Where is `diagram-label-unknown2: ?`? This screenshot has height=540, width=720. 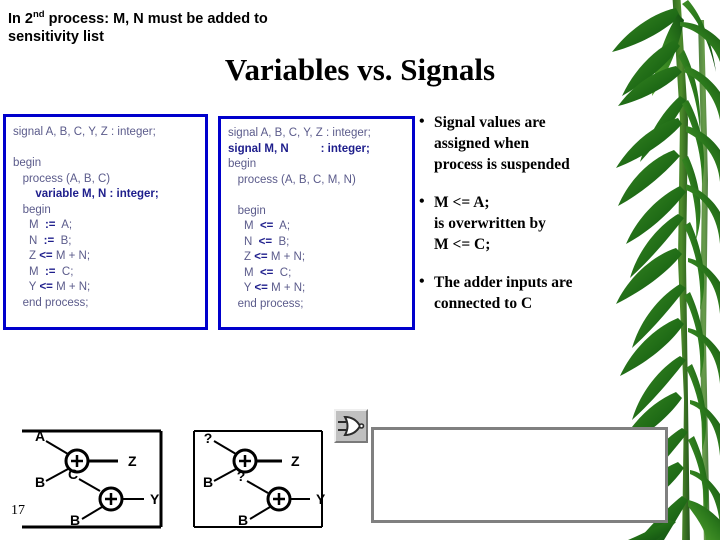 diagram-label-unknown2: ? is located at coordinates (241, 476).